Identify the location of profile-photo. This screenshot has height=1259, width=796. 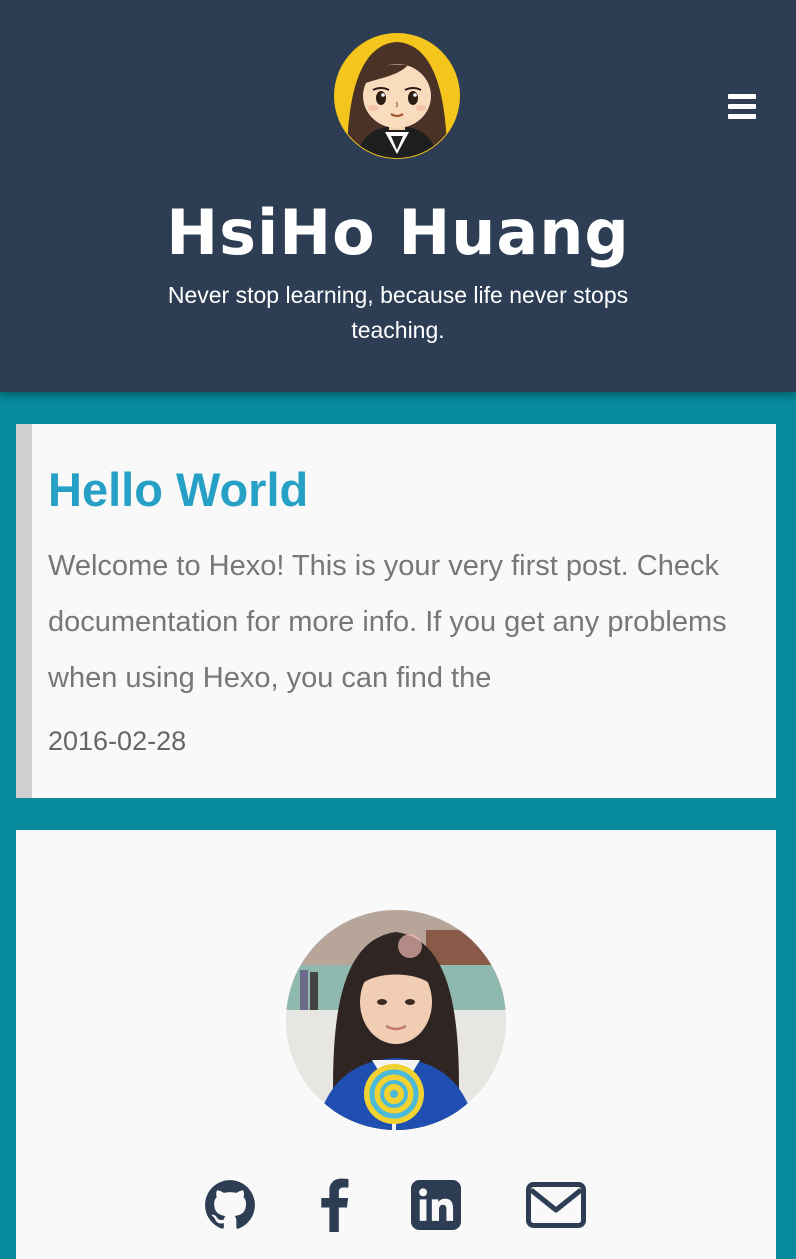
(396, 1020).